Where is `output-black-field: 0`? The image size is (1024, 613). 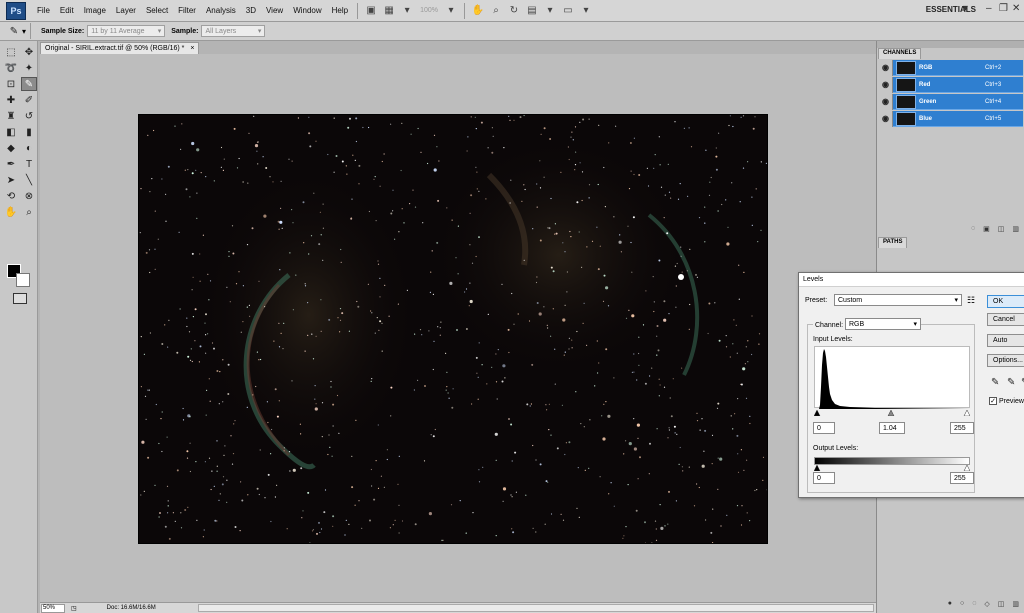
output-black-field: 0 is located at coordinates (824, 478).